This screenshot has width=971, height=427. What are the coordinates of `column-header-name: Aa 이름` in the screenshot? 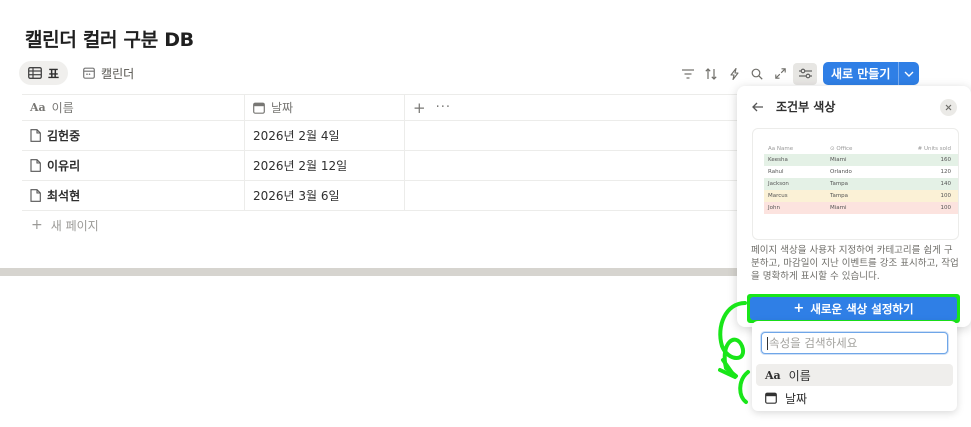 It's located at (133, 107).